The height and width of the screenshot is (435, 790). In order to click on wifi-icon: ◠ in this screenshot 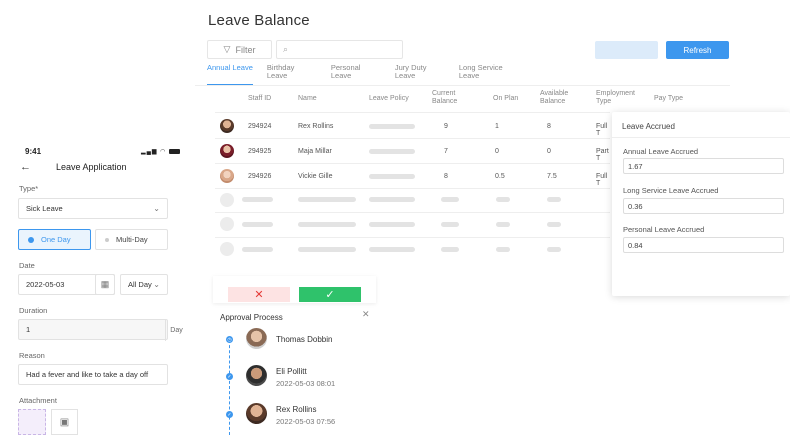, I will do `click(163, 152)`.